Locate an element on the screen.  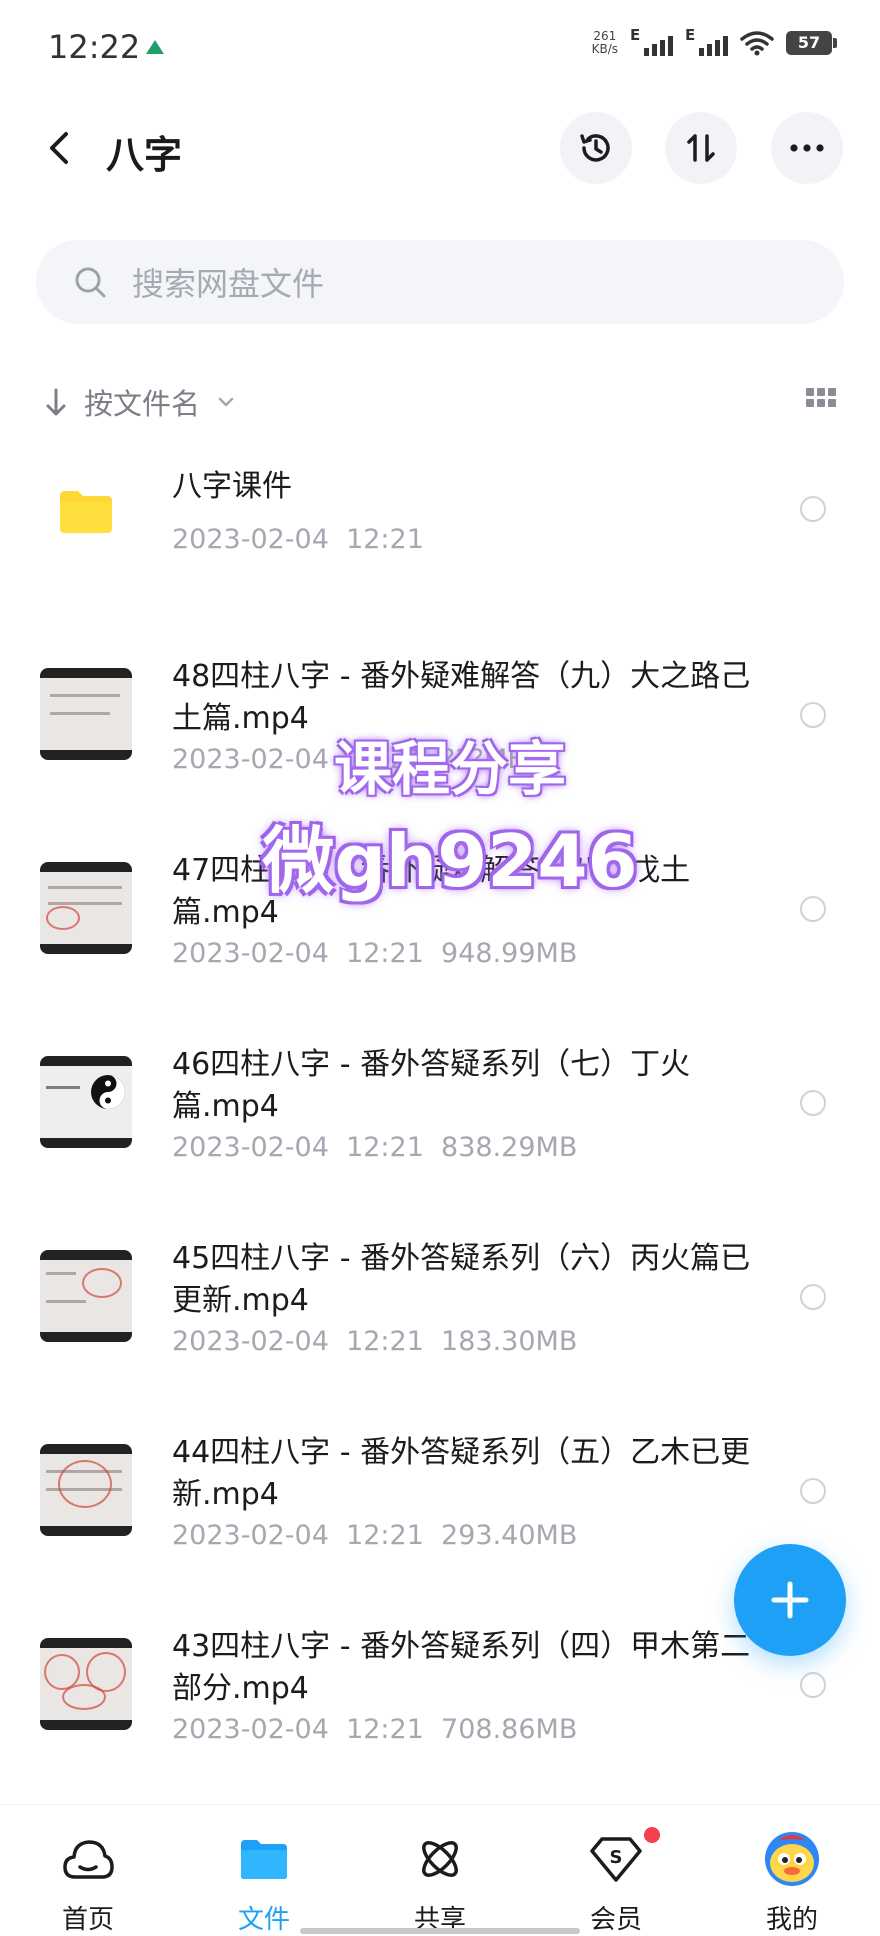
grid-view-icon is located at coordinates (821, 399).